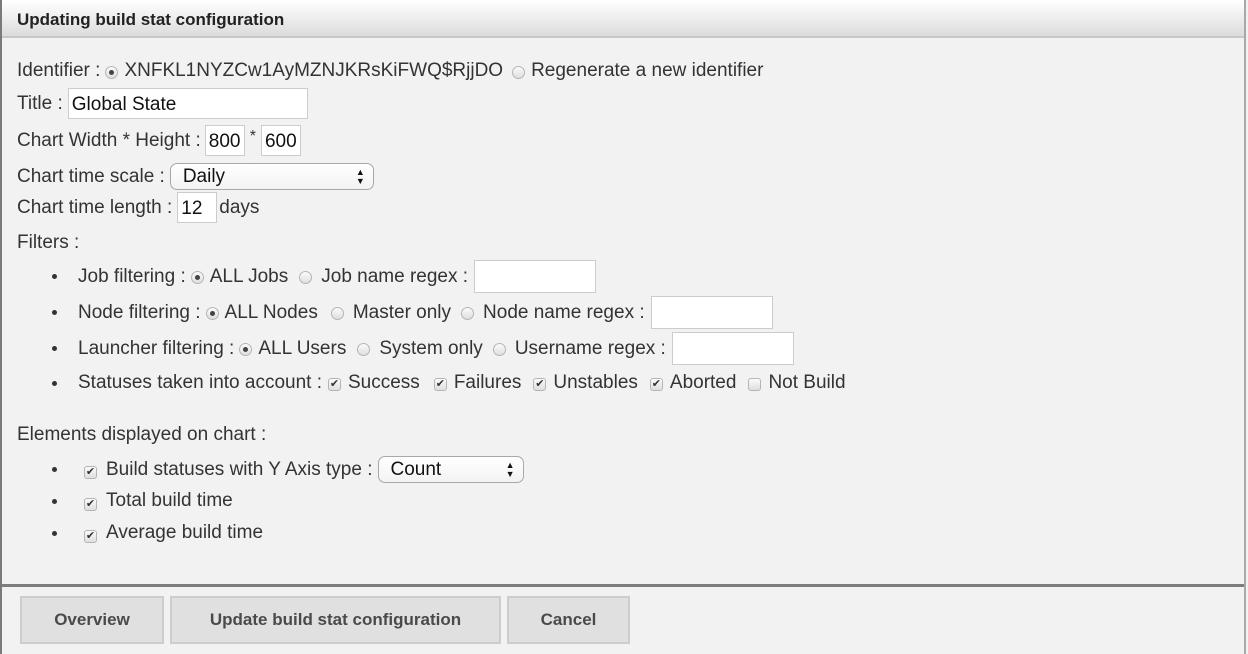 The width and height of the screenshot is (1248, 654). I want to click on system-only-radio, so click(364, 349).